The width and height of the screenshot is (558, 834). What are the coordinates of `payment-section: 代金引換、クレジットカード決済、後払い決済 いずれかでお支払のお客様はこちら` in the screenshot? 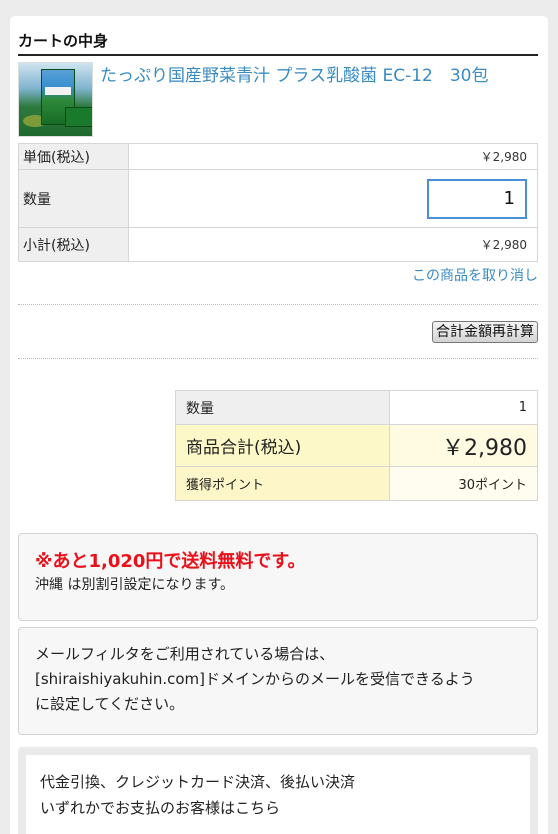 It's located at (278, 790).